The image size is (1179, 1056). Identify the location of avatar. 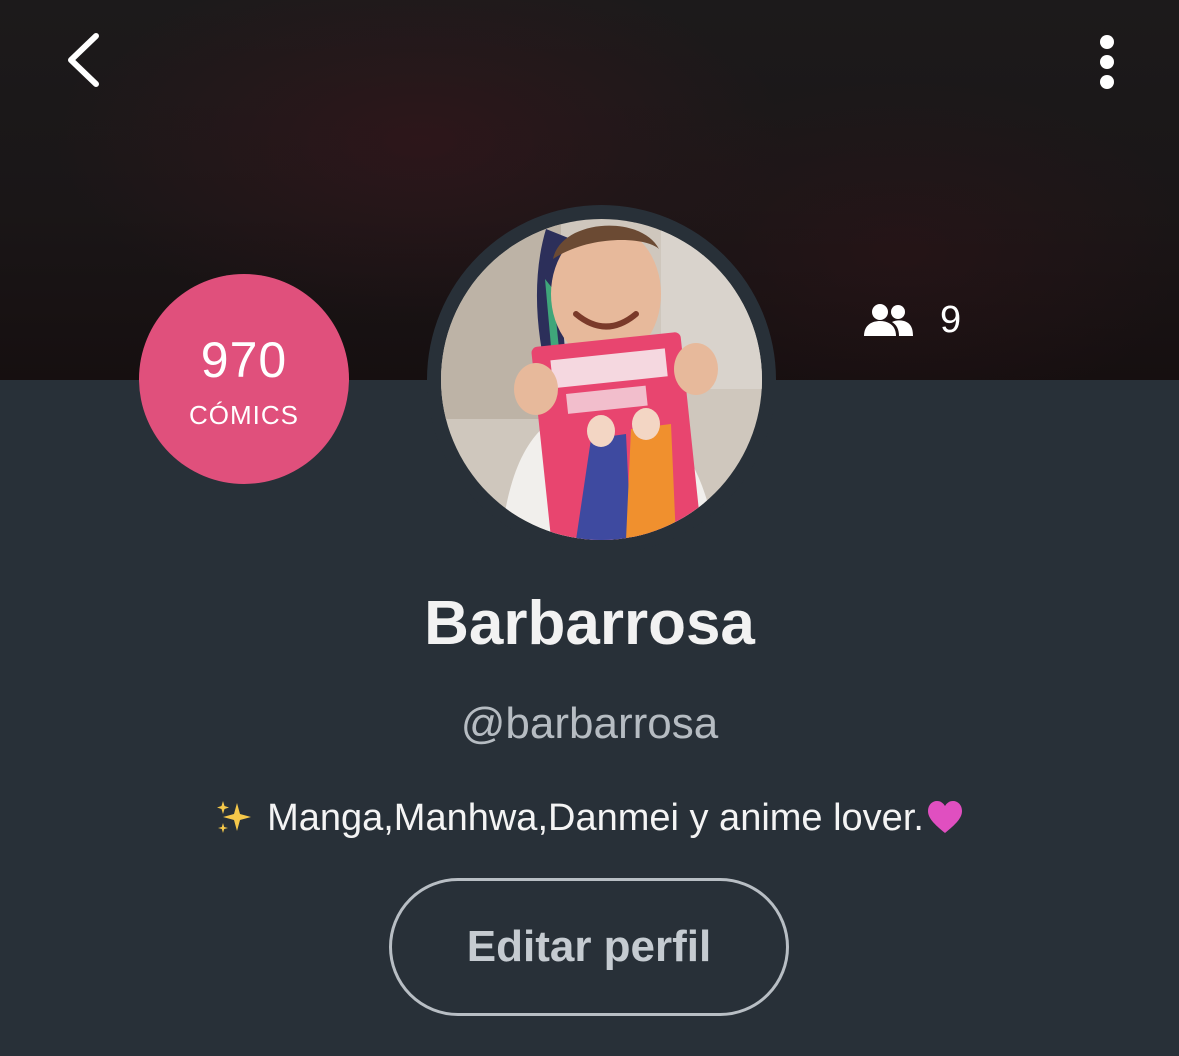
(601, 379).